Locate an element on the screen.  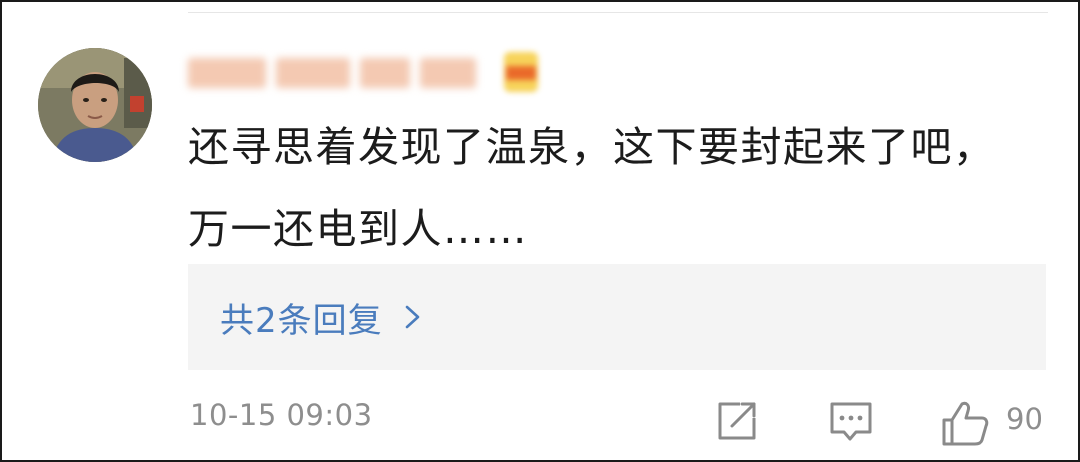
avatar-image is located at coordinates (95, 105).